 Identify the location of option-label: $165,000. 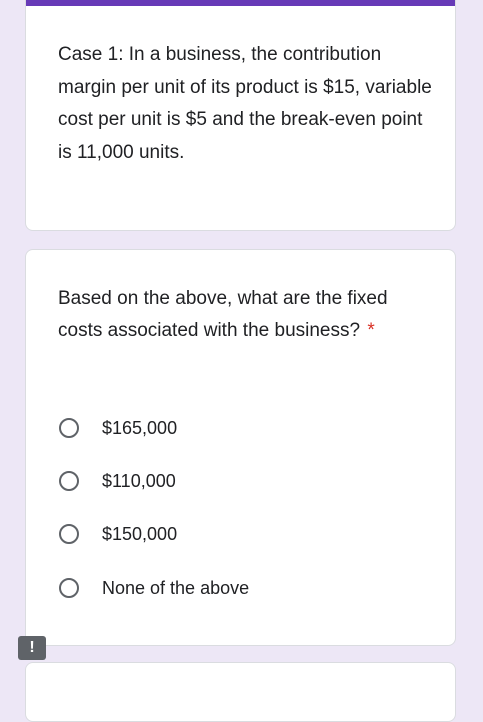
(140, 427).